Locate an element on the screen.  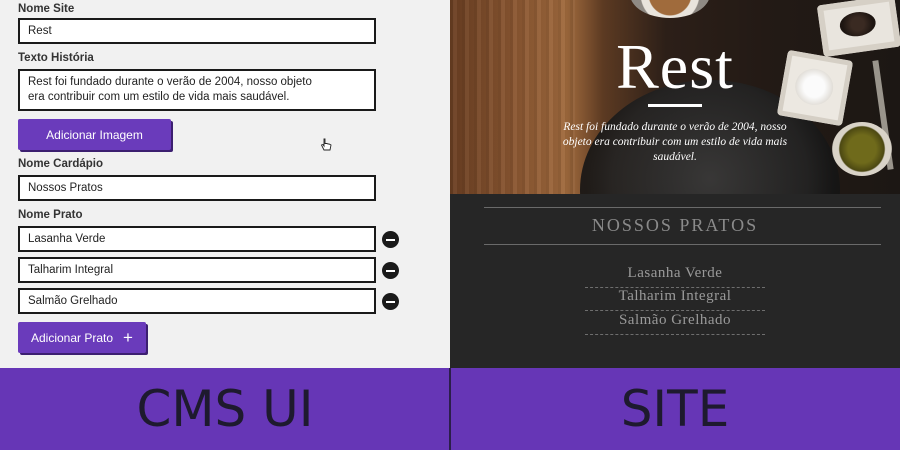
banner-divider is located at coordinates (450, 409).